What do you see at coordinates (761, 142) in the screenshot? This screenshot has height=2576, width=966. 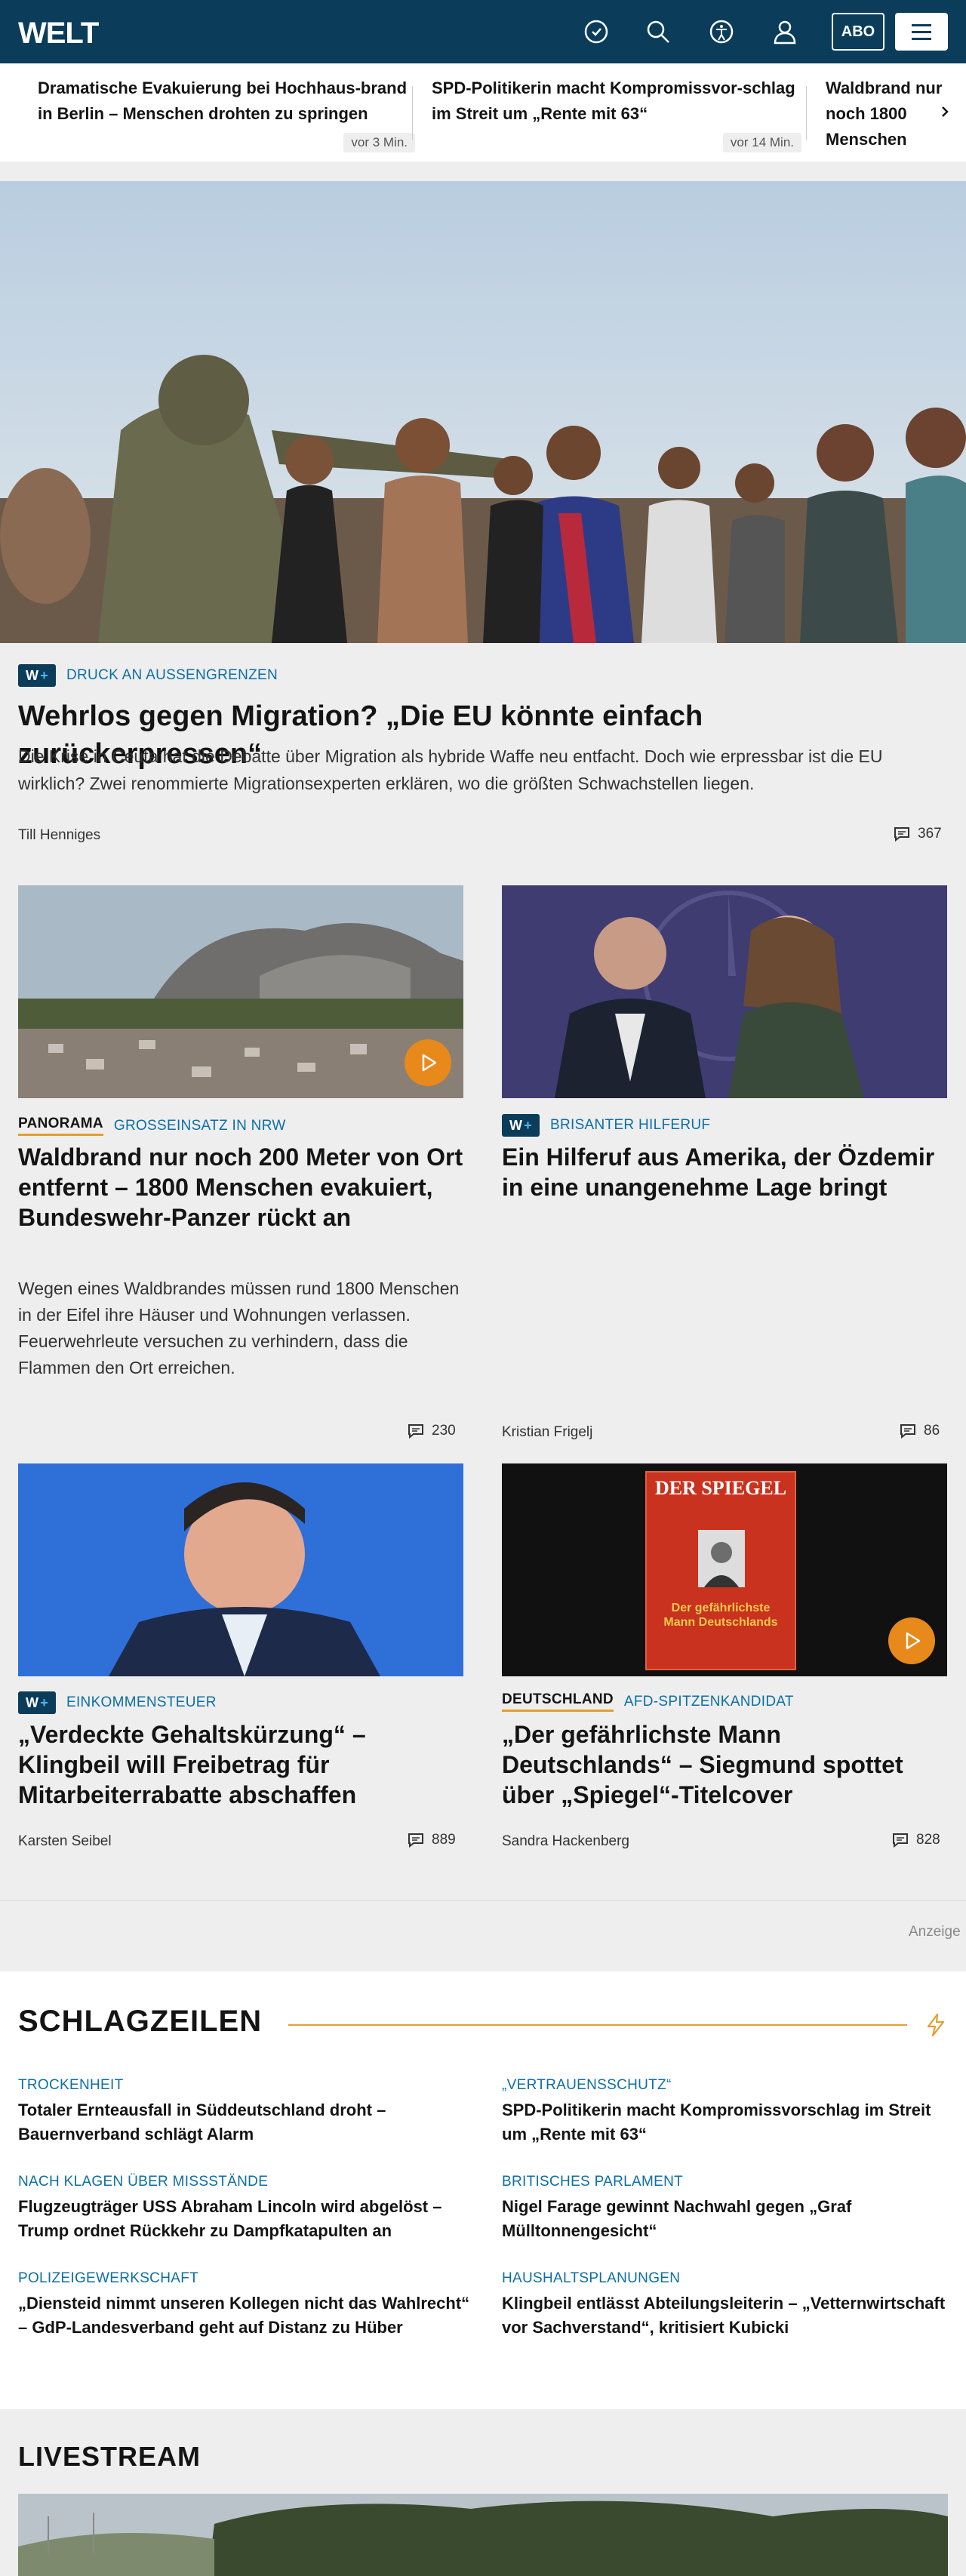 I see `ticker-time: vor 14 Min.` at bounding box center [761, 142].